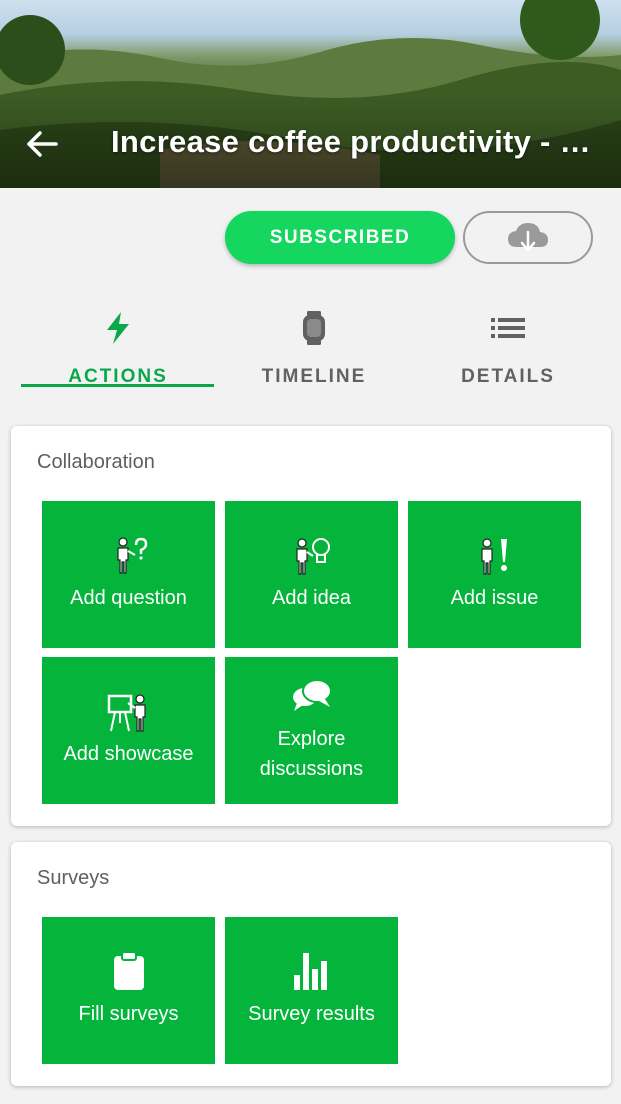 Image resolution: width=621 pixels, height=1104 pixels. What do you see at coordinates (312, 695) in the screenshot?
I see `chat-bubbles-icon` at bounding box center [312, 695].